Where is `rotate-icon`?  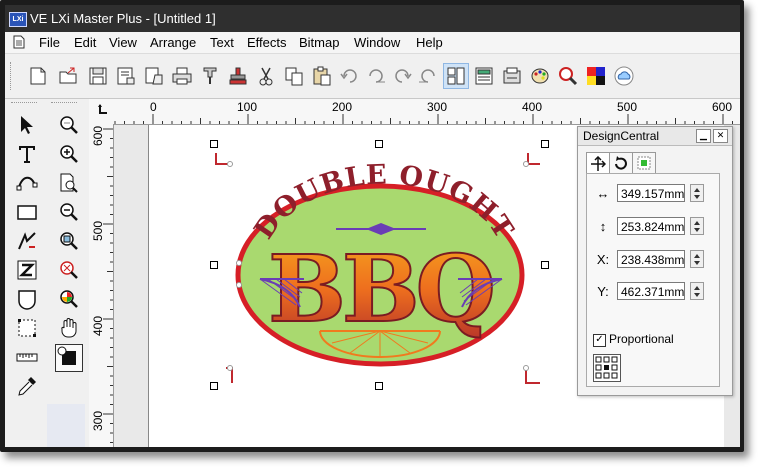
rotate-icon is located at coordinates (621, 163).